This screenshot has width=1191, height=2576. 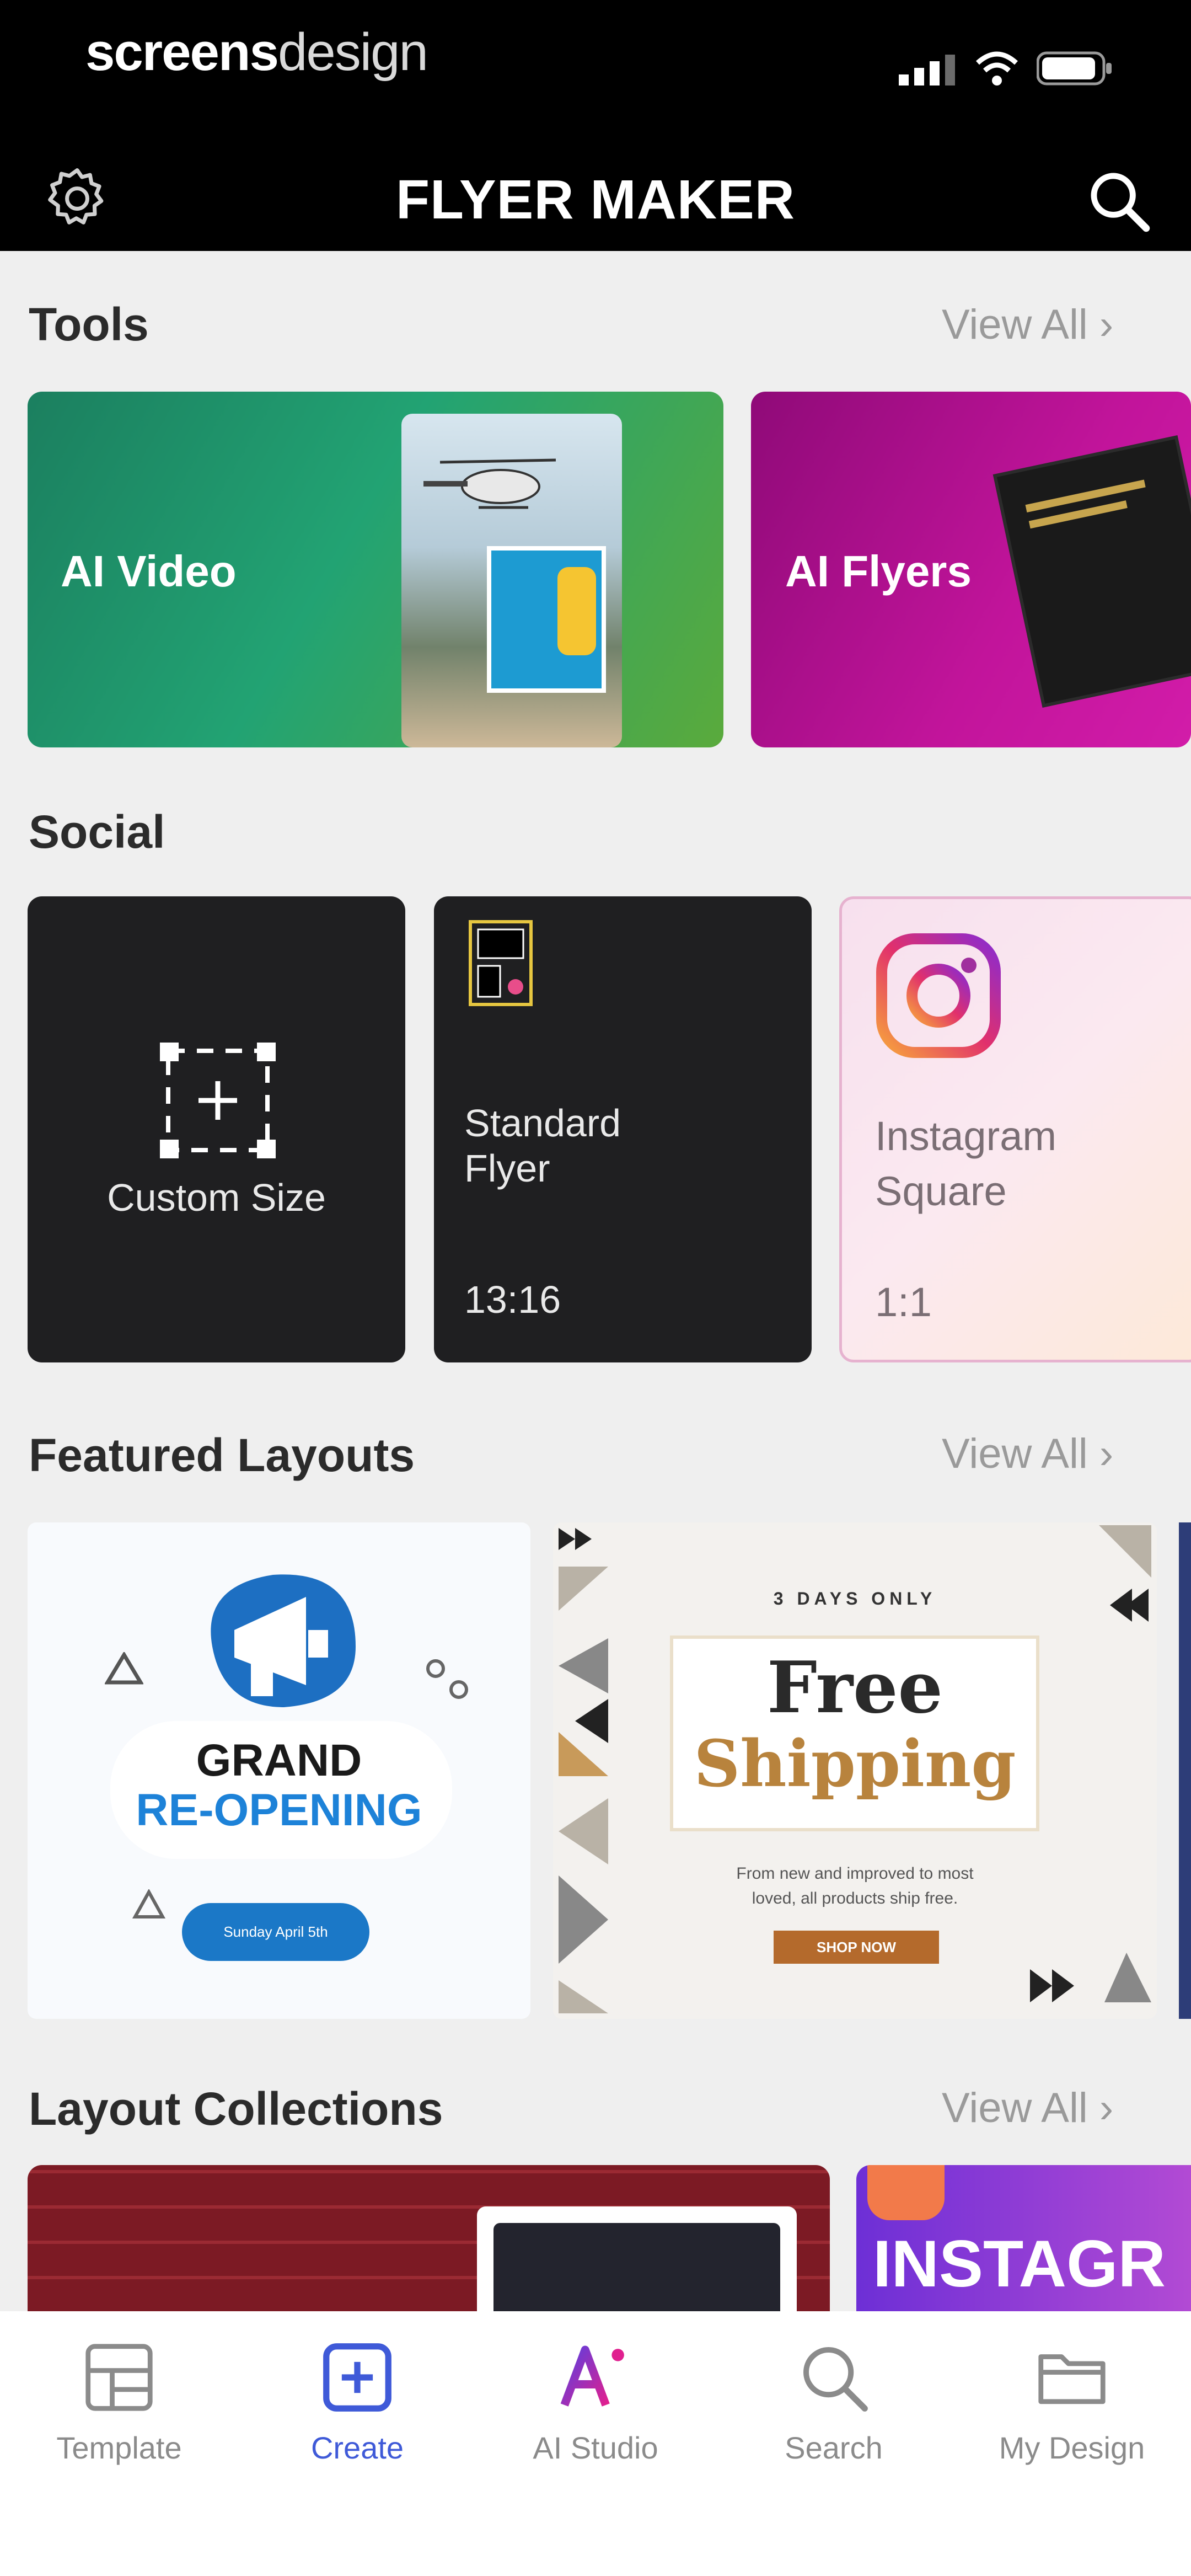 I want to click on folder-icon, so click(x=1072, y=2379).